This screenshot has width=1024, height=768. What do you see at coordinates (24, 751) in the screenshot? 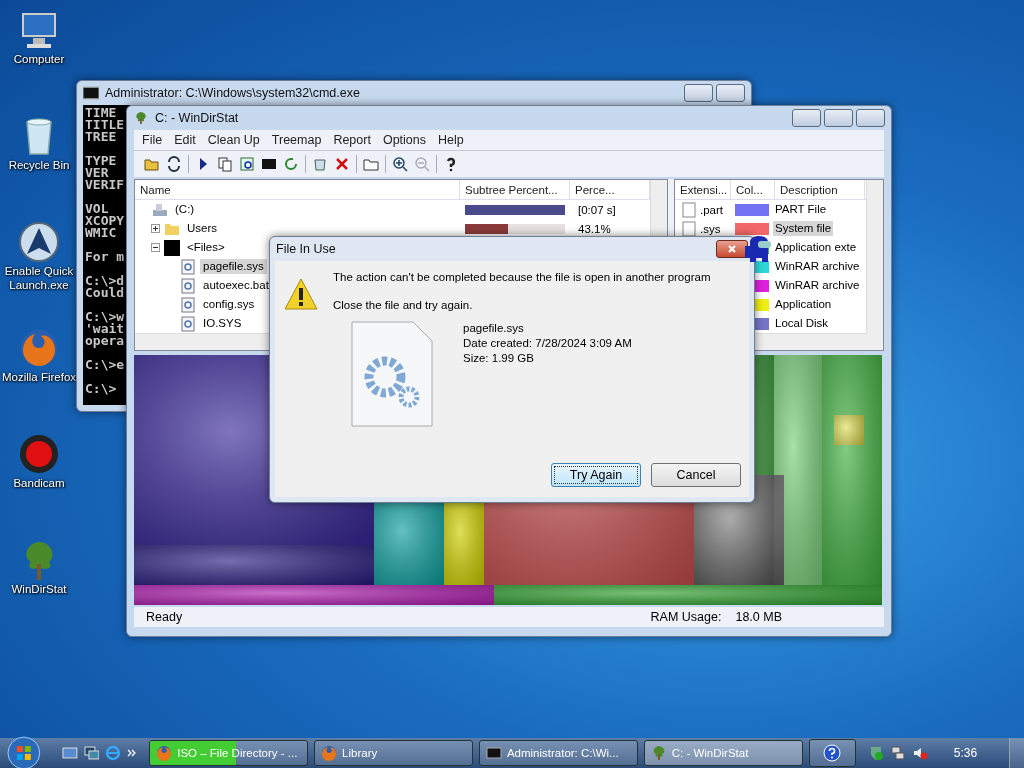
I see `start-button` at bounding box center [24, 751].